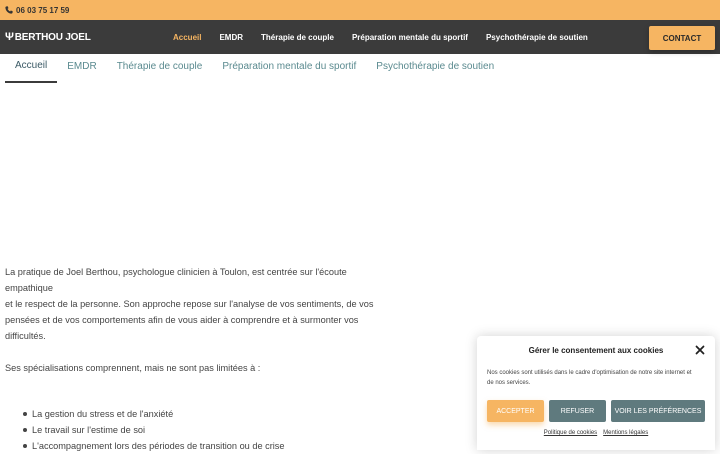  What do you see at coordinates (154, 414) in the screenshot?
I see `list-item: La gestion du stress et de l'anxiété` at bounding box center [154, 414].